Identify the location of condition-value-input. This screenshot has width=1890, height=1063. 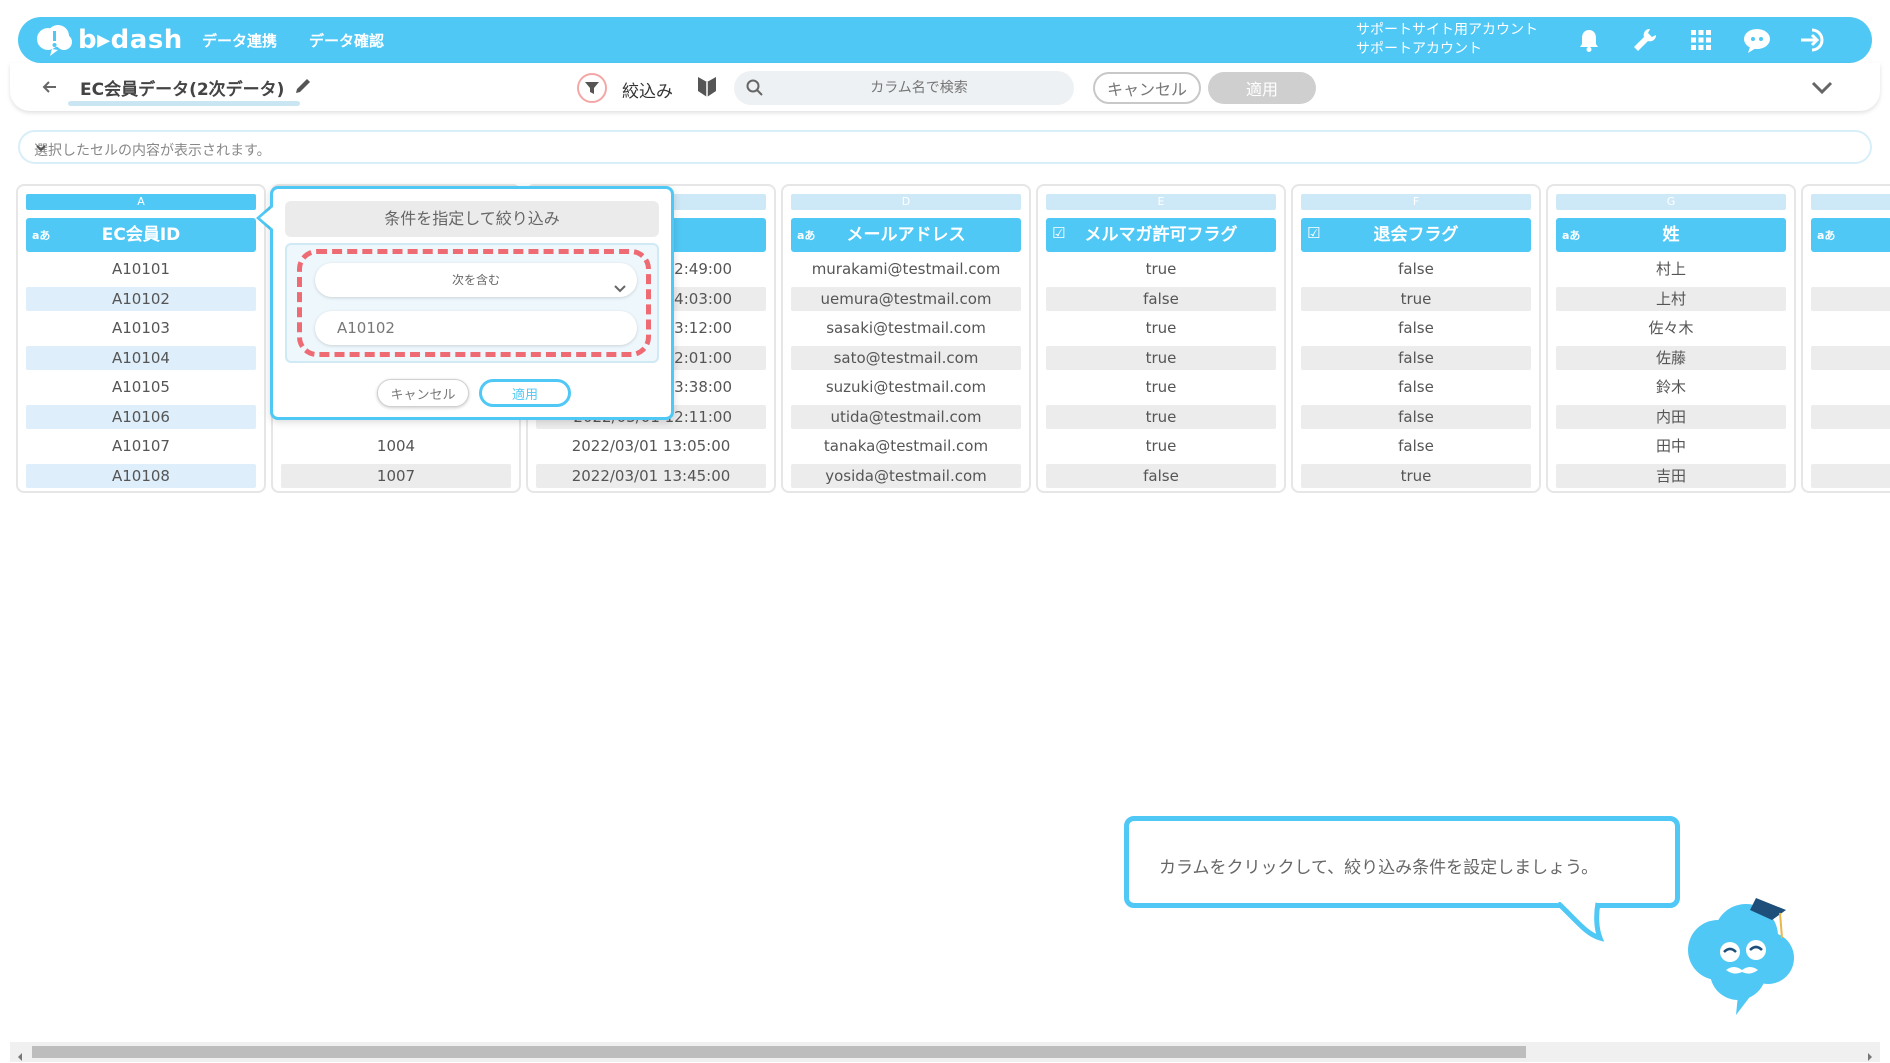
(482, 328).